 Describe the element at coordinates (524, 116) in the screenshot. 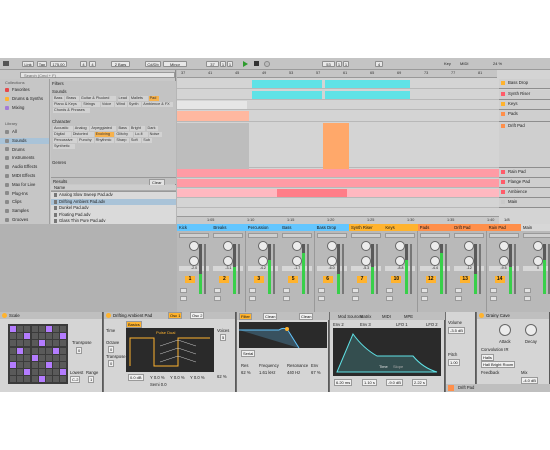

I see `track-header: Pads` at that location.